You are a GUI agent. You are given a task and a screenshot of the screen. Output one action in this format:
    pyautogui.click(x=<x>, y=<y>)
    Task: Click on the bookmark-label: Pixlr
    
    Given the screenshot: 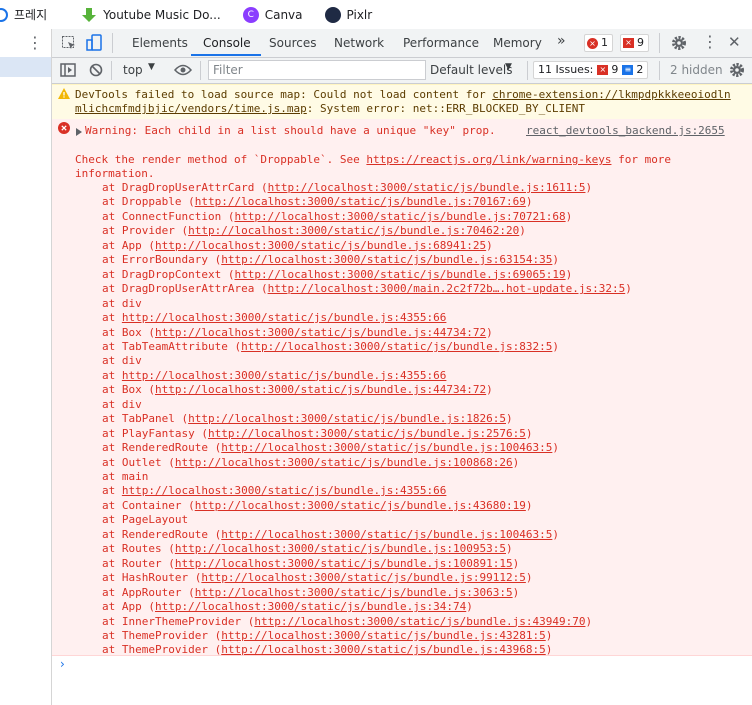 What is the action you would take?
    pyautogui.click(x=359, y=14)
    